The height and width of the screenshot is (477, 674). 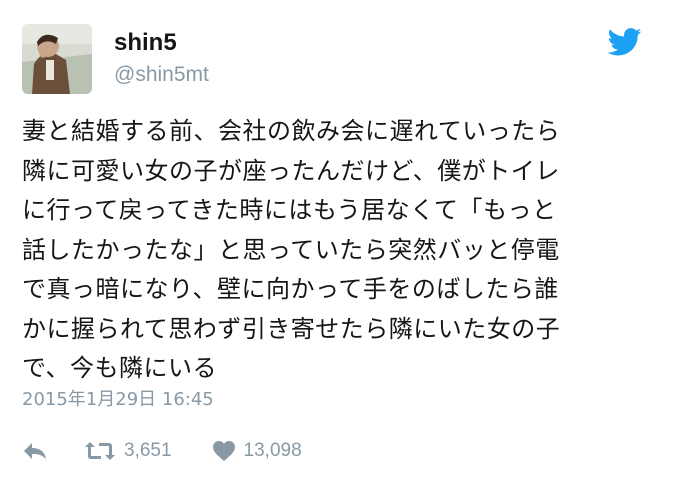 What do you see at coordinates (118, 400) in the screenshot?
I see `tweet-timestamp: 2015年1月29日 16:45` at bounding box center [118, 400].